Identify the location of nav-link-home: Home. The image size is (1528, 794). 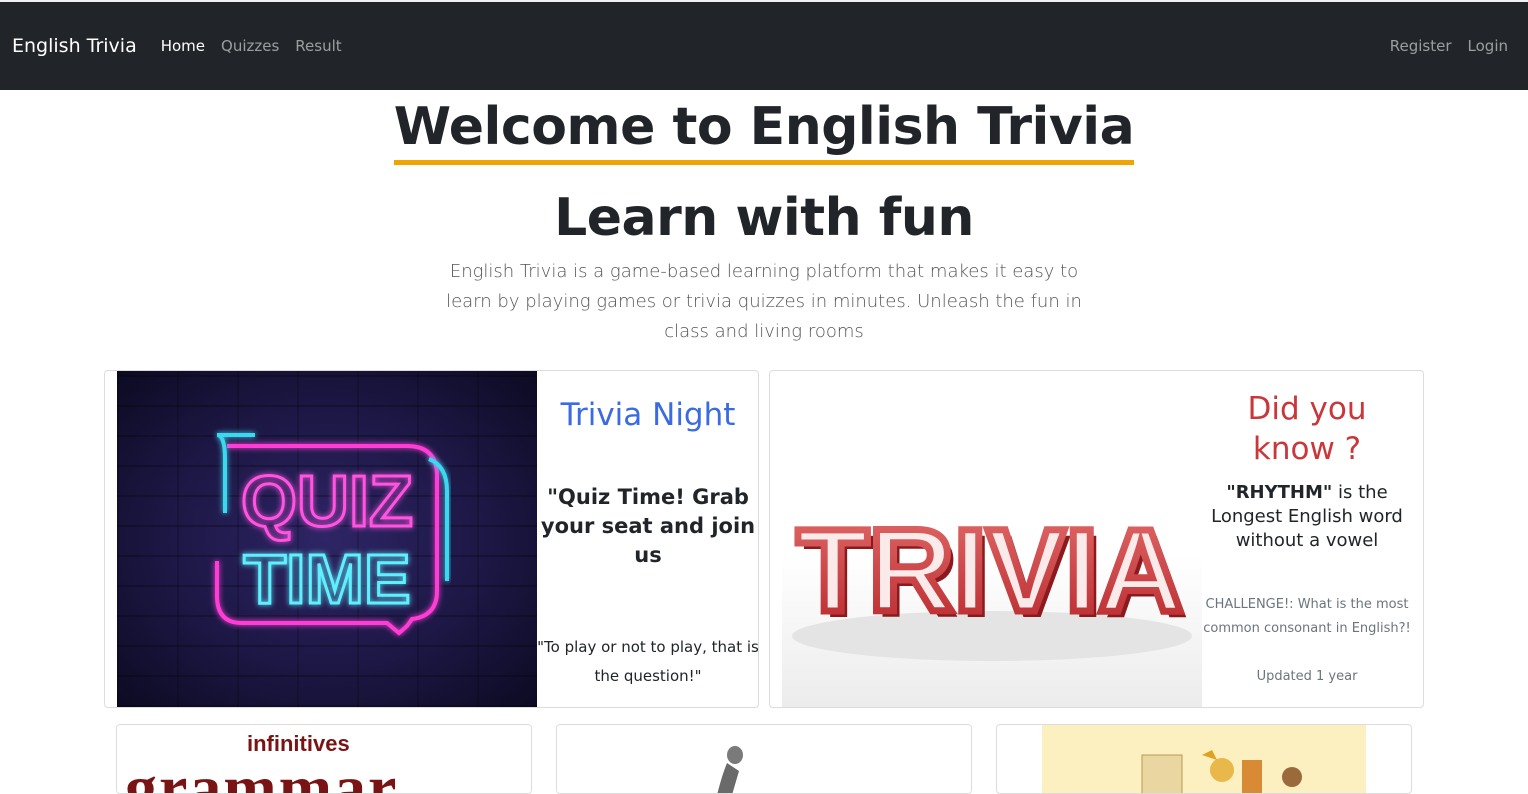
(183, 46).